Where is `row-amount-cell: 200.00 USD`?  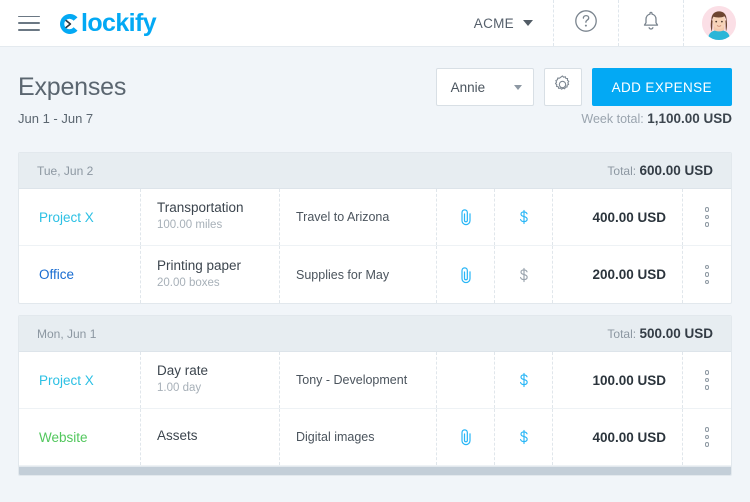
row-amount-cell: 200.00 USD is located at coordinates (618, 274).